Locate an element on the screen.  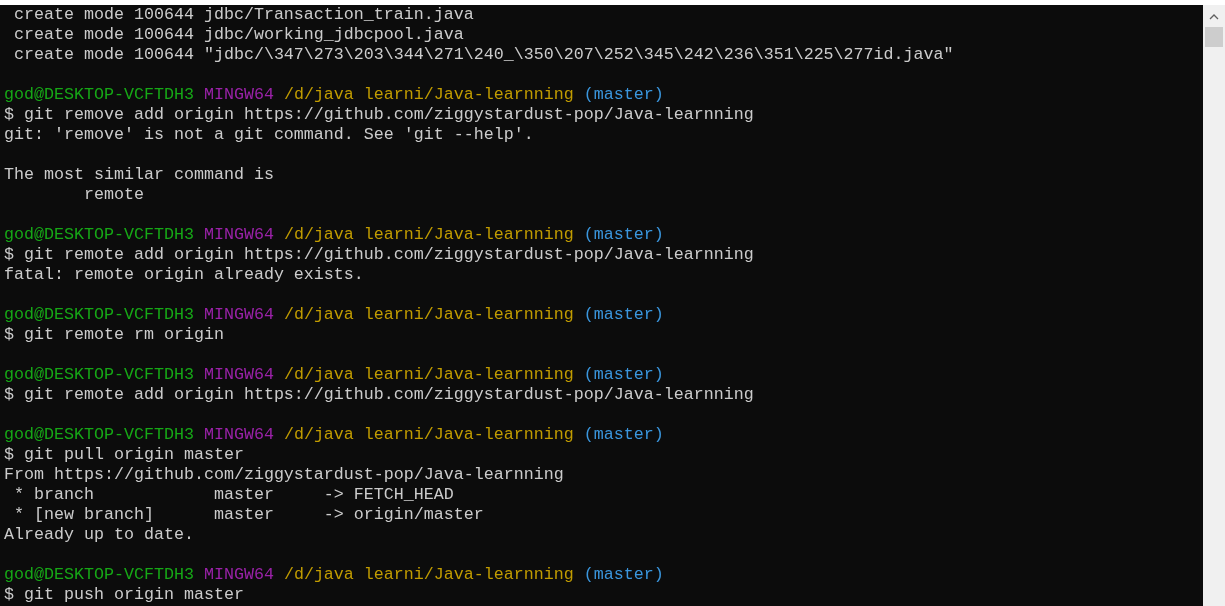
terminal-line: create mode 100644 jdbc/working_jdbcpool.java is located at coordinates (238, 35).